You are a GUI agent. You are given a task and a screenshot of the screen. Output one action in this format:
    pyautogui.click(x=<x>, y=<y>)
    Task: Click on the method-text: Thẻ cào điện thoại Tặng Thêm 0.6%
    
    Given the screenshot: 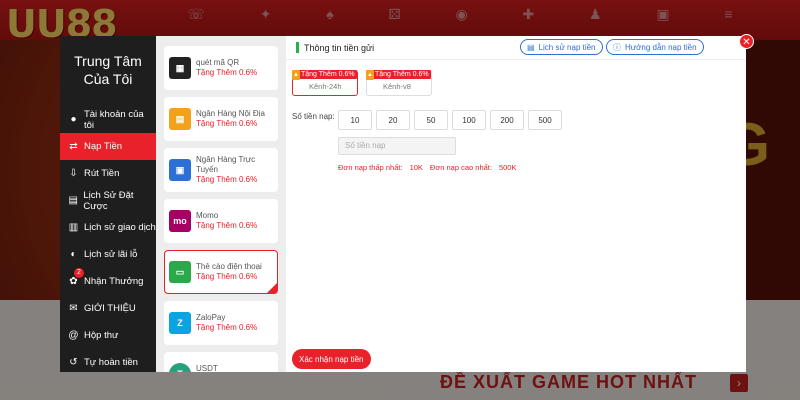 What is the action you would take?
    pyautogui.click(x=229, y=272)
    